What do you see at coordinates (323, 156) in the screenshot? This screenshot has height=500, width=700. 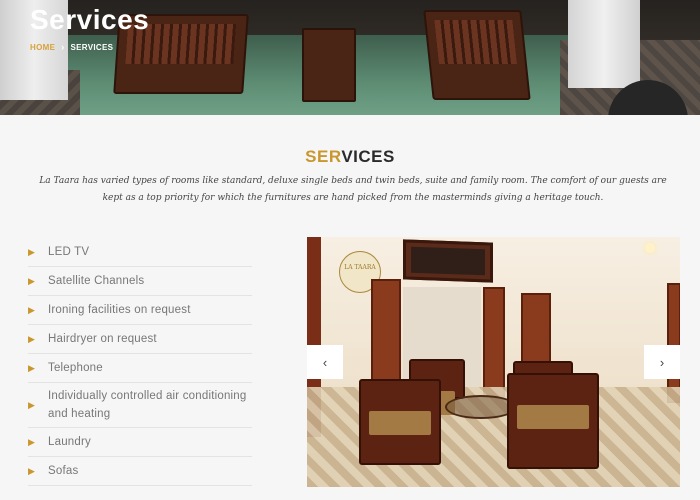 I see `section-title-accent: SER` at bounding box center [323, 156].